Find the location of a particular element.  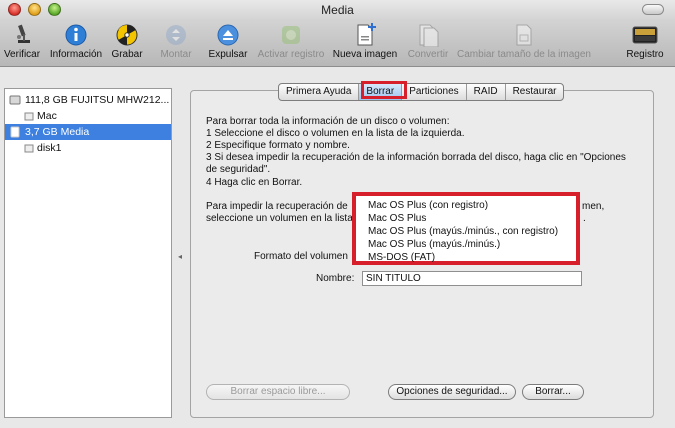

tab-raid: RAID is located at coordinates (486, 92).